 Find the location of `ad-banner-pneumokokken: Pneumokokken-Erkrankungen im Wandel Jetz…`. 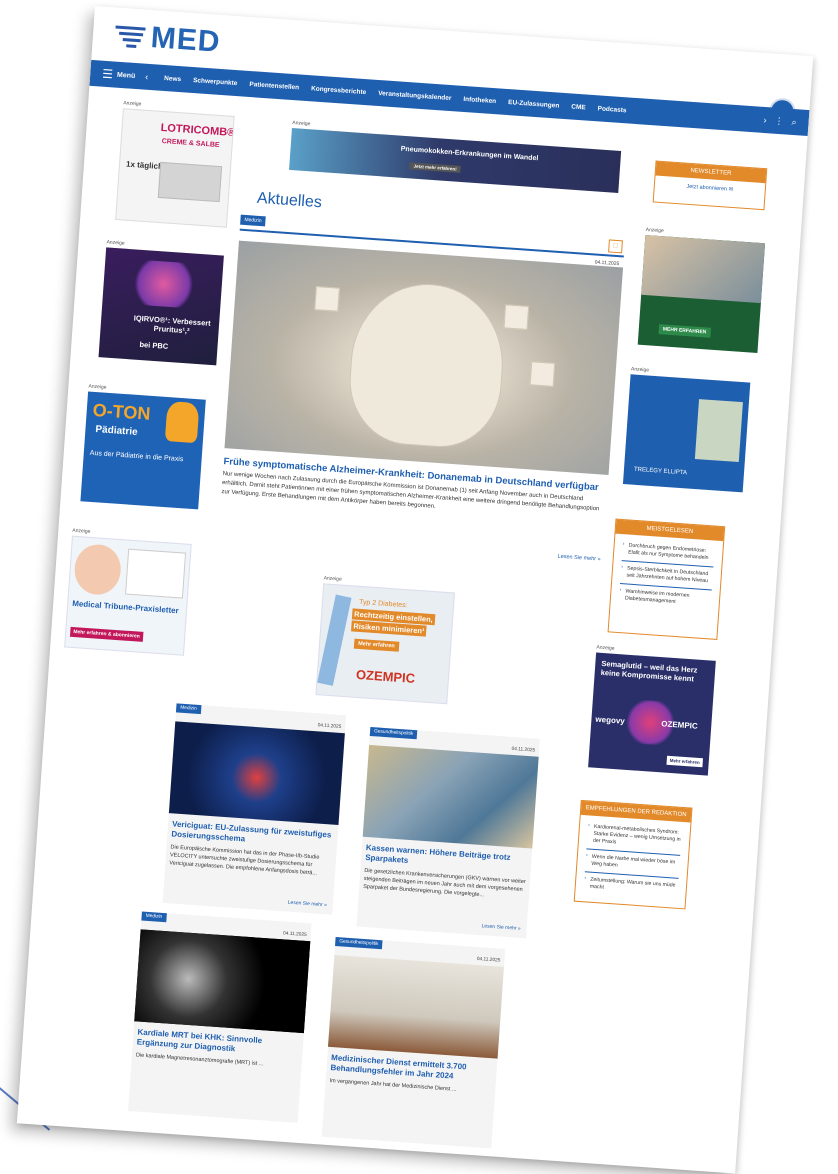

ad-banner-pneumokokken: Pneumokokken-Erkrankungen im Wandel Jetz… is located at coordinates (455, 160).